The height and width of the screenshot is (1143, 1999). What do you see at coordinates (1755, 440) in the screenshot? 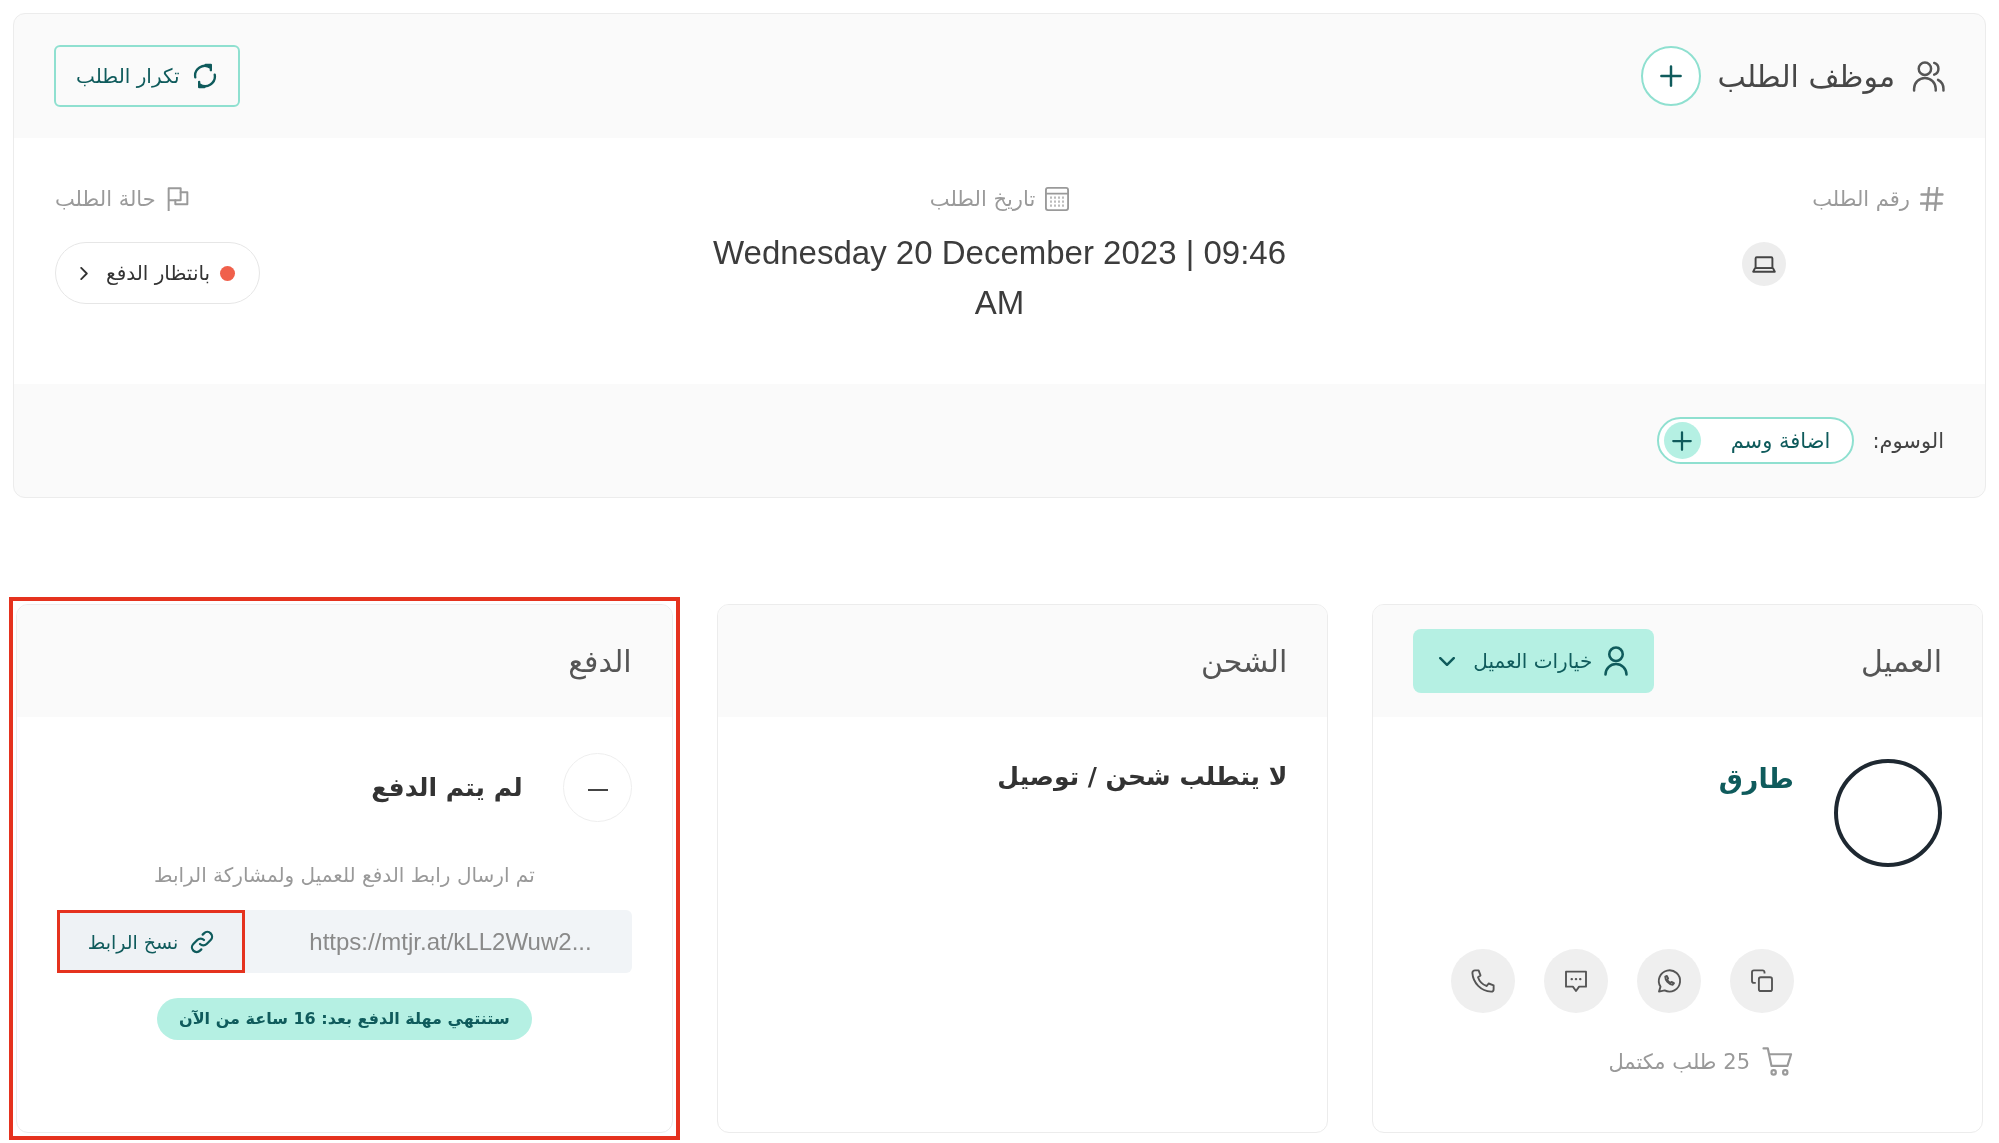
I see `add-tag-button: اضافة وسم` at bounding box center [1755, 440].